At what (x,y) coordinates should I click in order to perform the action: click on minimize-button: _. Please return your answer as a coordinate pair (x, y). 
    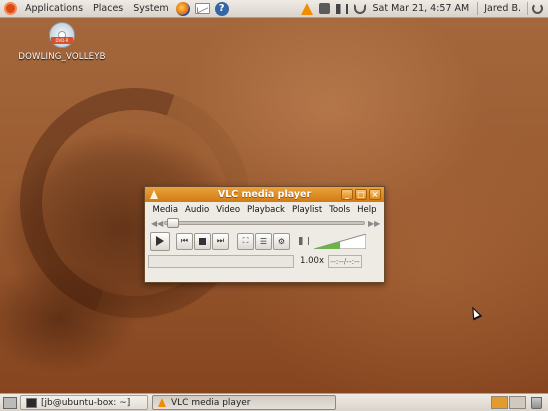
    Looking at the image, I should click on (347, 194).